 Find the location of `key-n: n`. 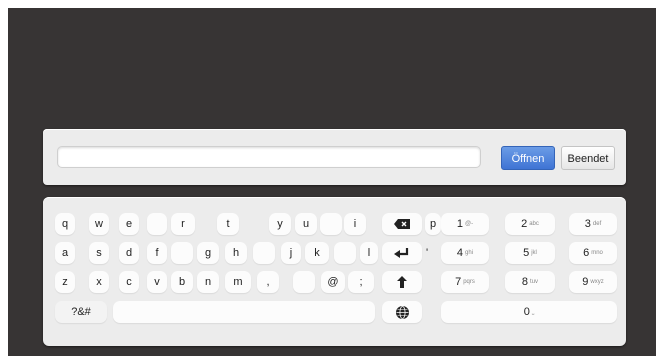

key-n: n is located at coordinates (208, 282).